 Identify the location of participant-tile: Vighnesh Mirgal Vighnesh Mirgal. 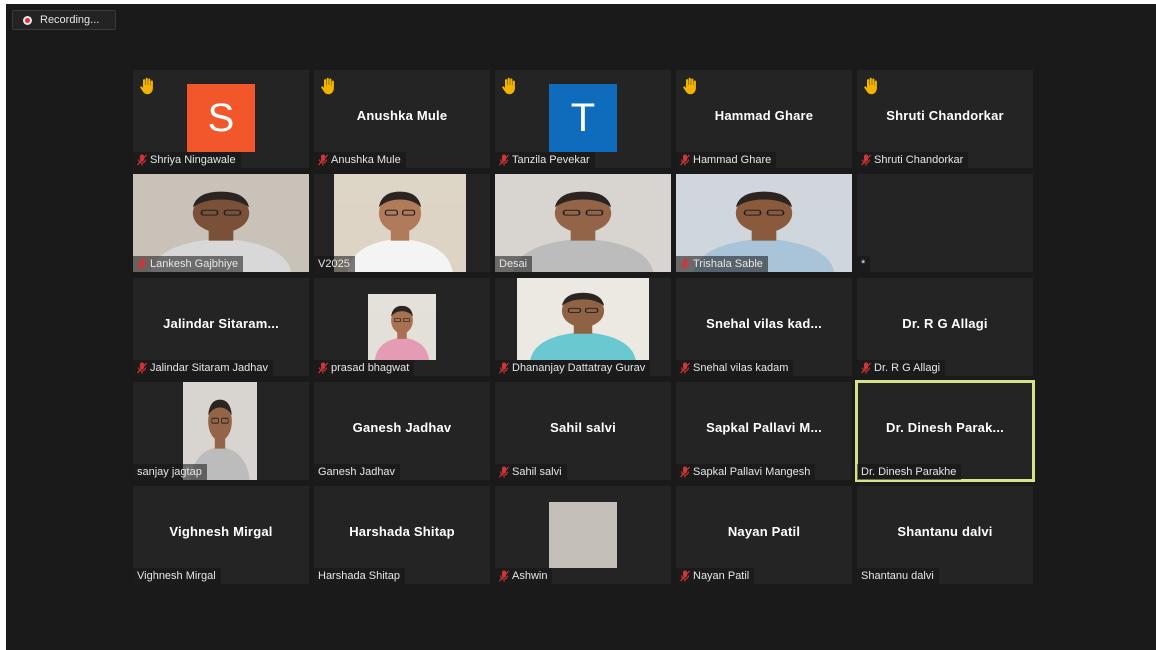
(221, 535).